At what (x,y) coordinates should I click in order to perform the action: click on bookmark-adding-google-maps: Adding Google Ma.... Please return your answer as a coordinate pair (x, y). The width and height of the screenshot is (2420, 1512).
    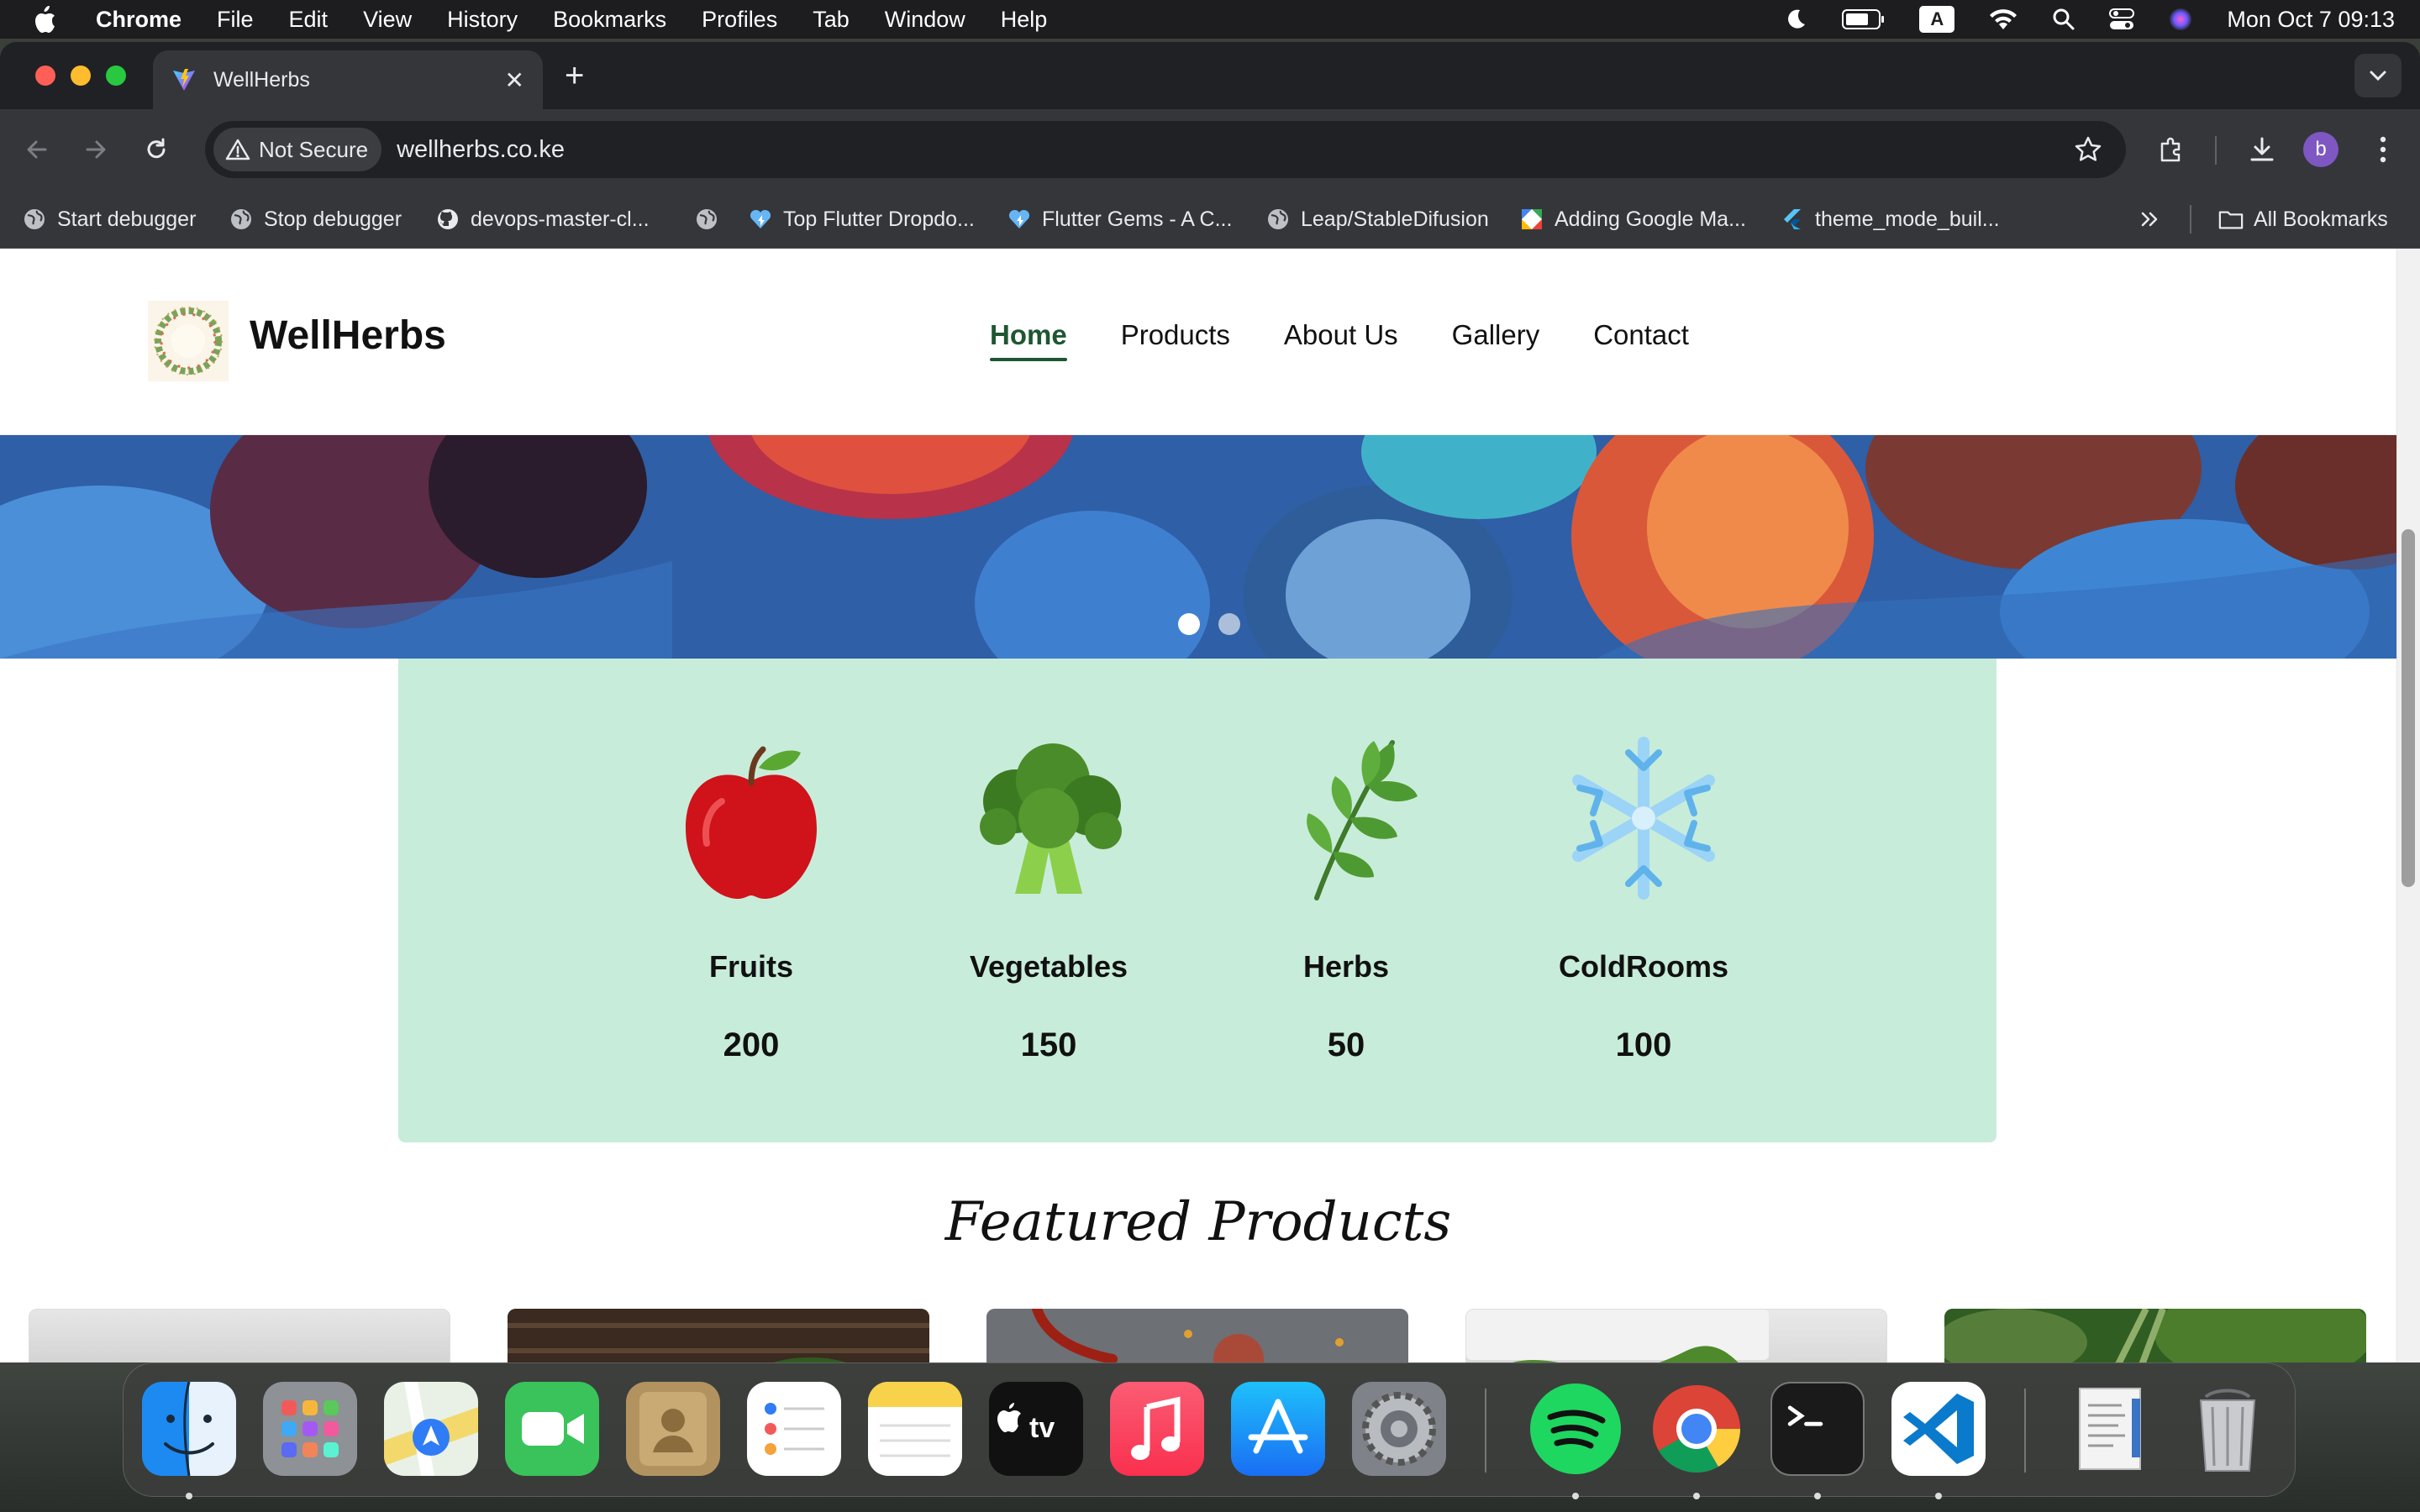
    Looking at the image, I should click on (1632, 219).